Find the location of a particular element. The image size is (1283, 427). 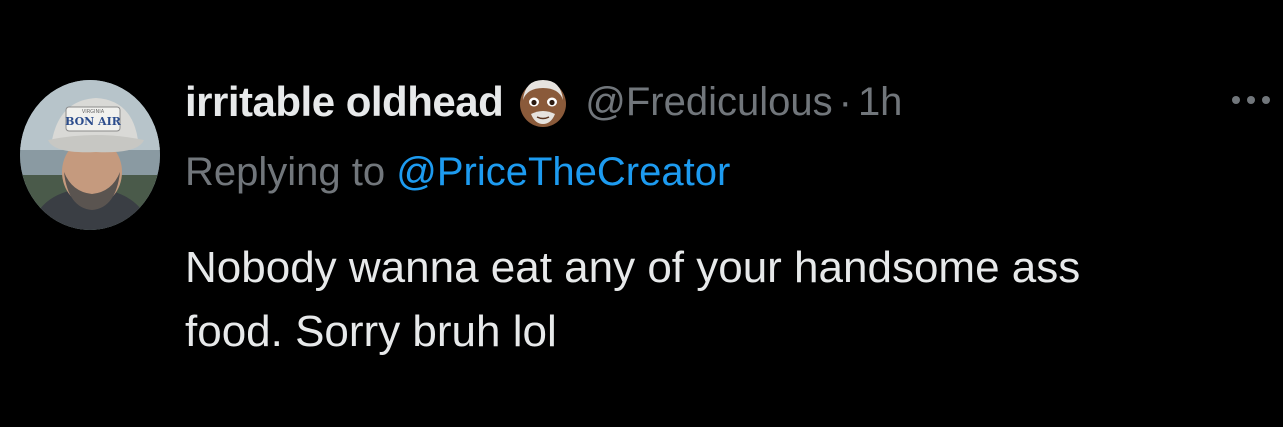

replying-to-label: Replying to is located at coordinates (285, 172).